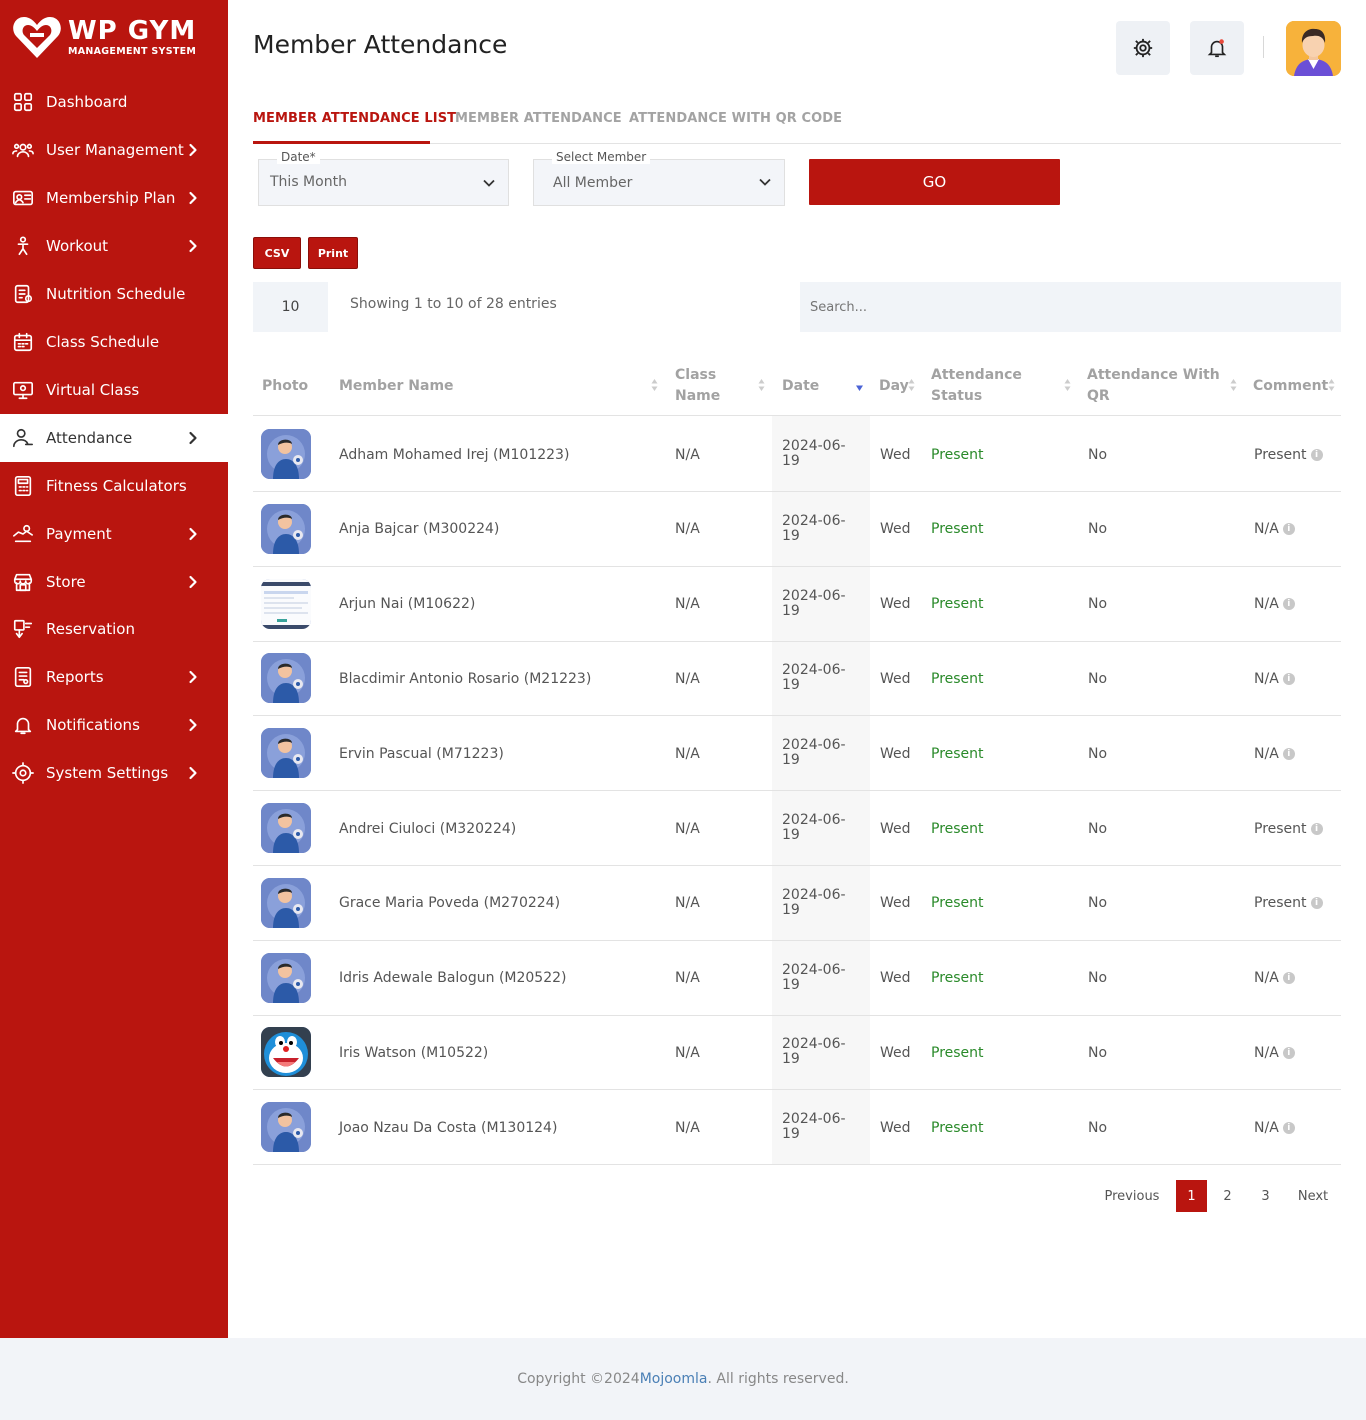 The height and width of the screenshot is (1420, 1366). What do you see at coordinates (111, 198) in the screenshot?
I see `sidebar-item-label: Membership Plan` at bounding box center [111, 198].